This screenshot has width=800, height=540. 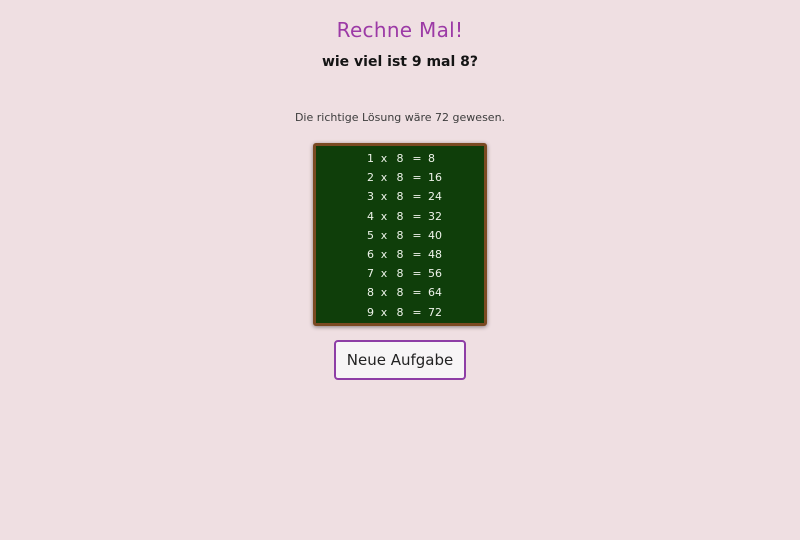 What do you see at coordinates (370, 197) in the screenshot?
I see `factor-a: 3` at bounding box center [370, 197].